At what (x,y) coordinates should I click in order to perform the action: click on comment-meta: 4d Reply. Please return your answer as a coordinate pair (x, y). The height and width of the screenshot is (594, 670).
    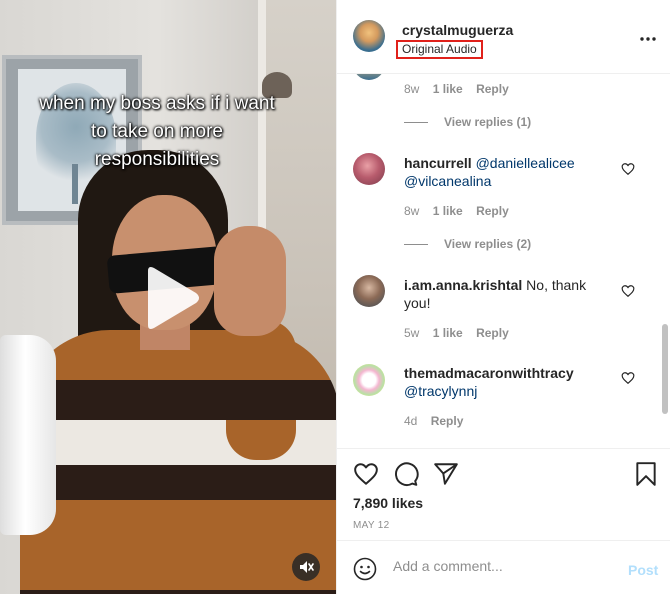
    Looking at the image, I should click on (433, 421).